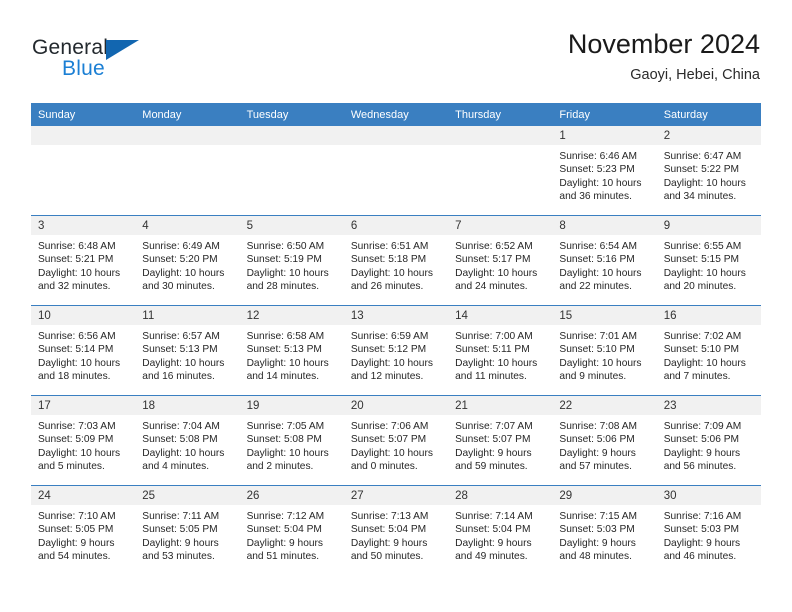  What do you see at coordinates (595, 557) in the screenshot?
I see `day-detail-line: and 48 minutes.` at bounding box center [595, 557].